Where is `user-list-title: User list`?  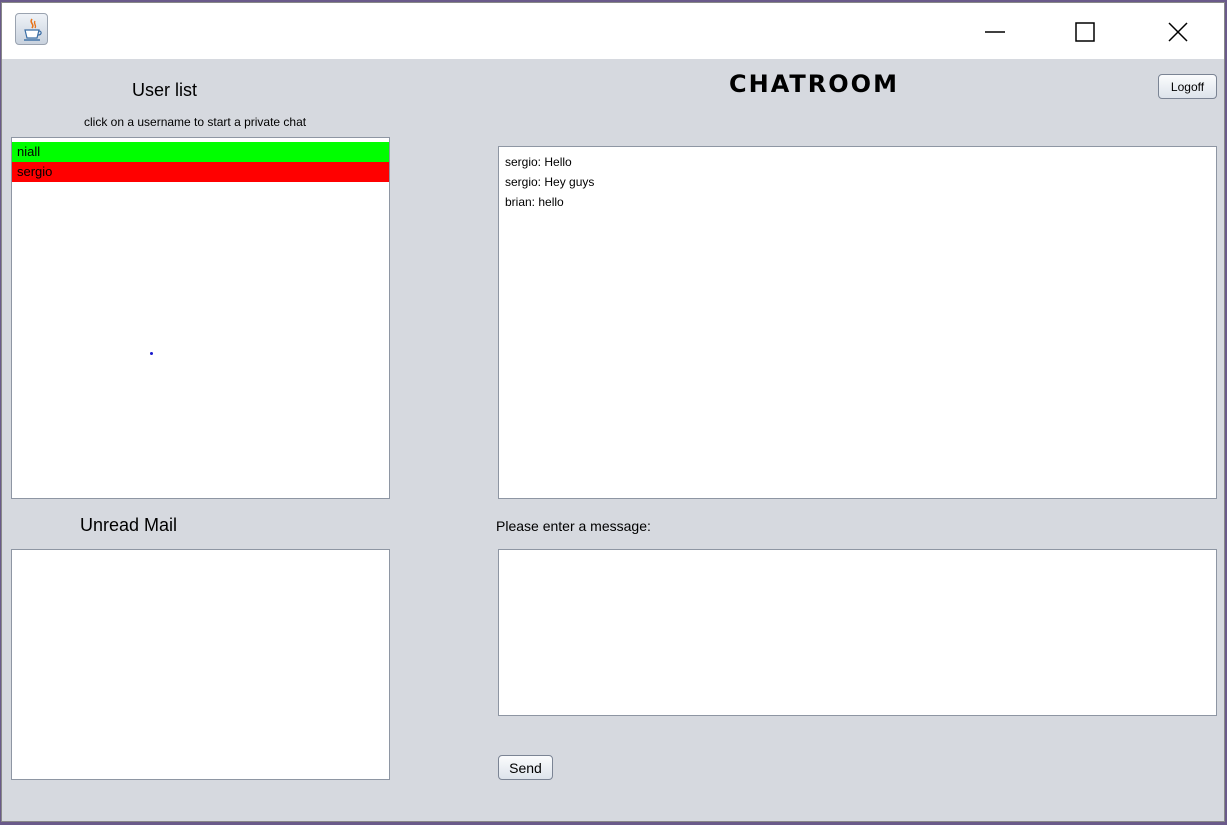
user-list-title: User list is located at coordinates (165, 90).